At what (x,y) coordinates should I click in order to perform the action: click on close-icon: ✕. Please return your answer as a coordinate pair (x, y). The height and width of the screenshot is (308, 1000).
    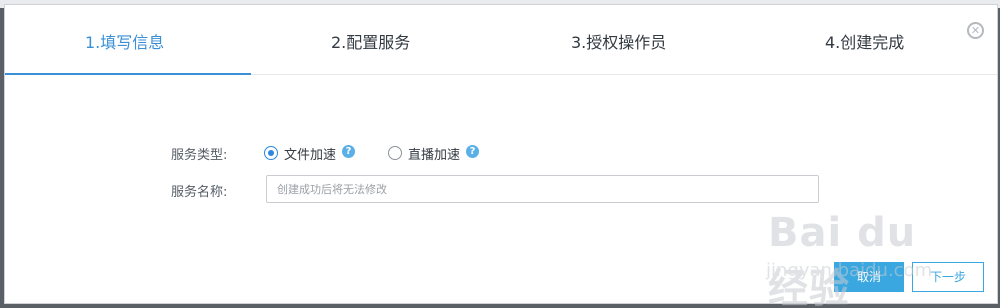
    Looking at the image, I should click on (975, 30).